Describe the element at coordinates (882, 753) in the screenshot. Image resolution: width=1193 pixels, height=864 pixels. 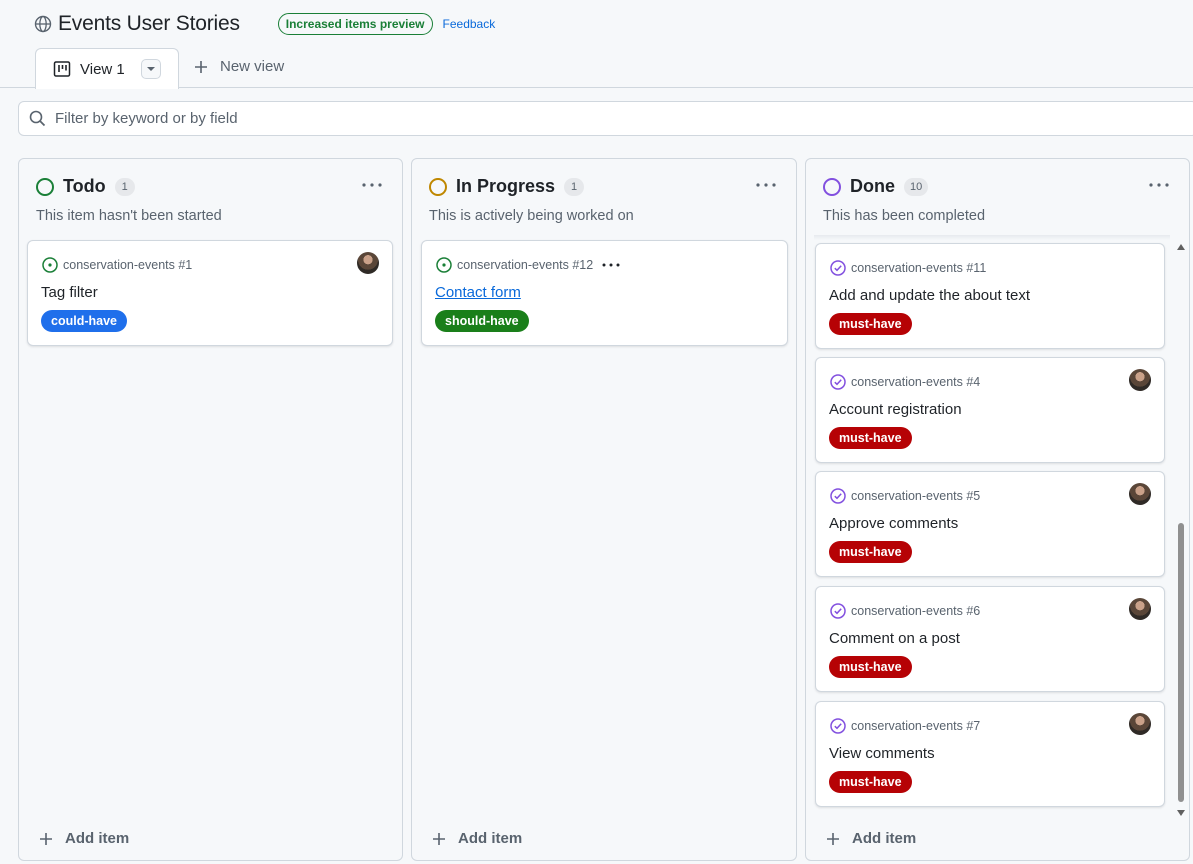
I see `card-title: View comments` at that location.